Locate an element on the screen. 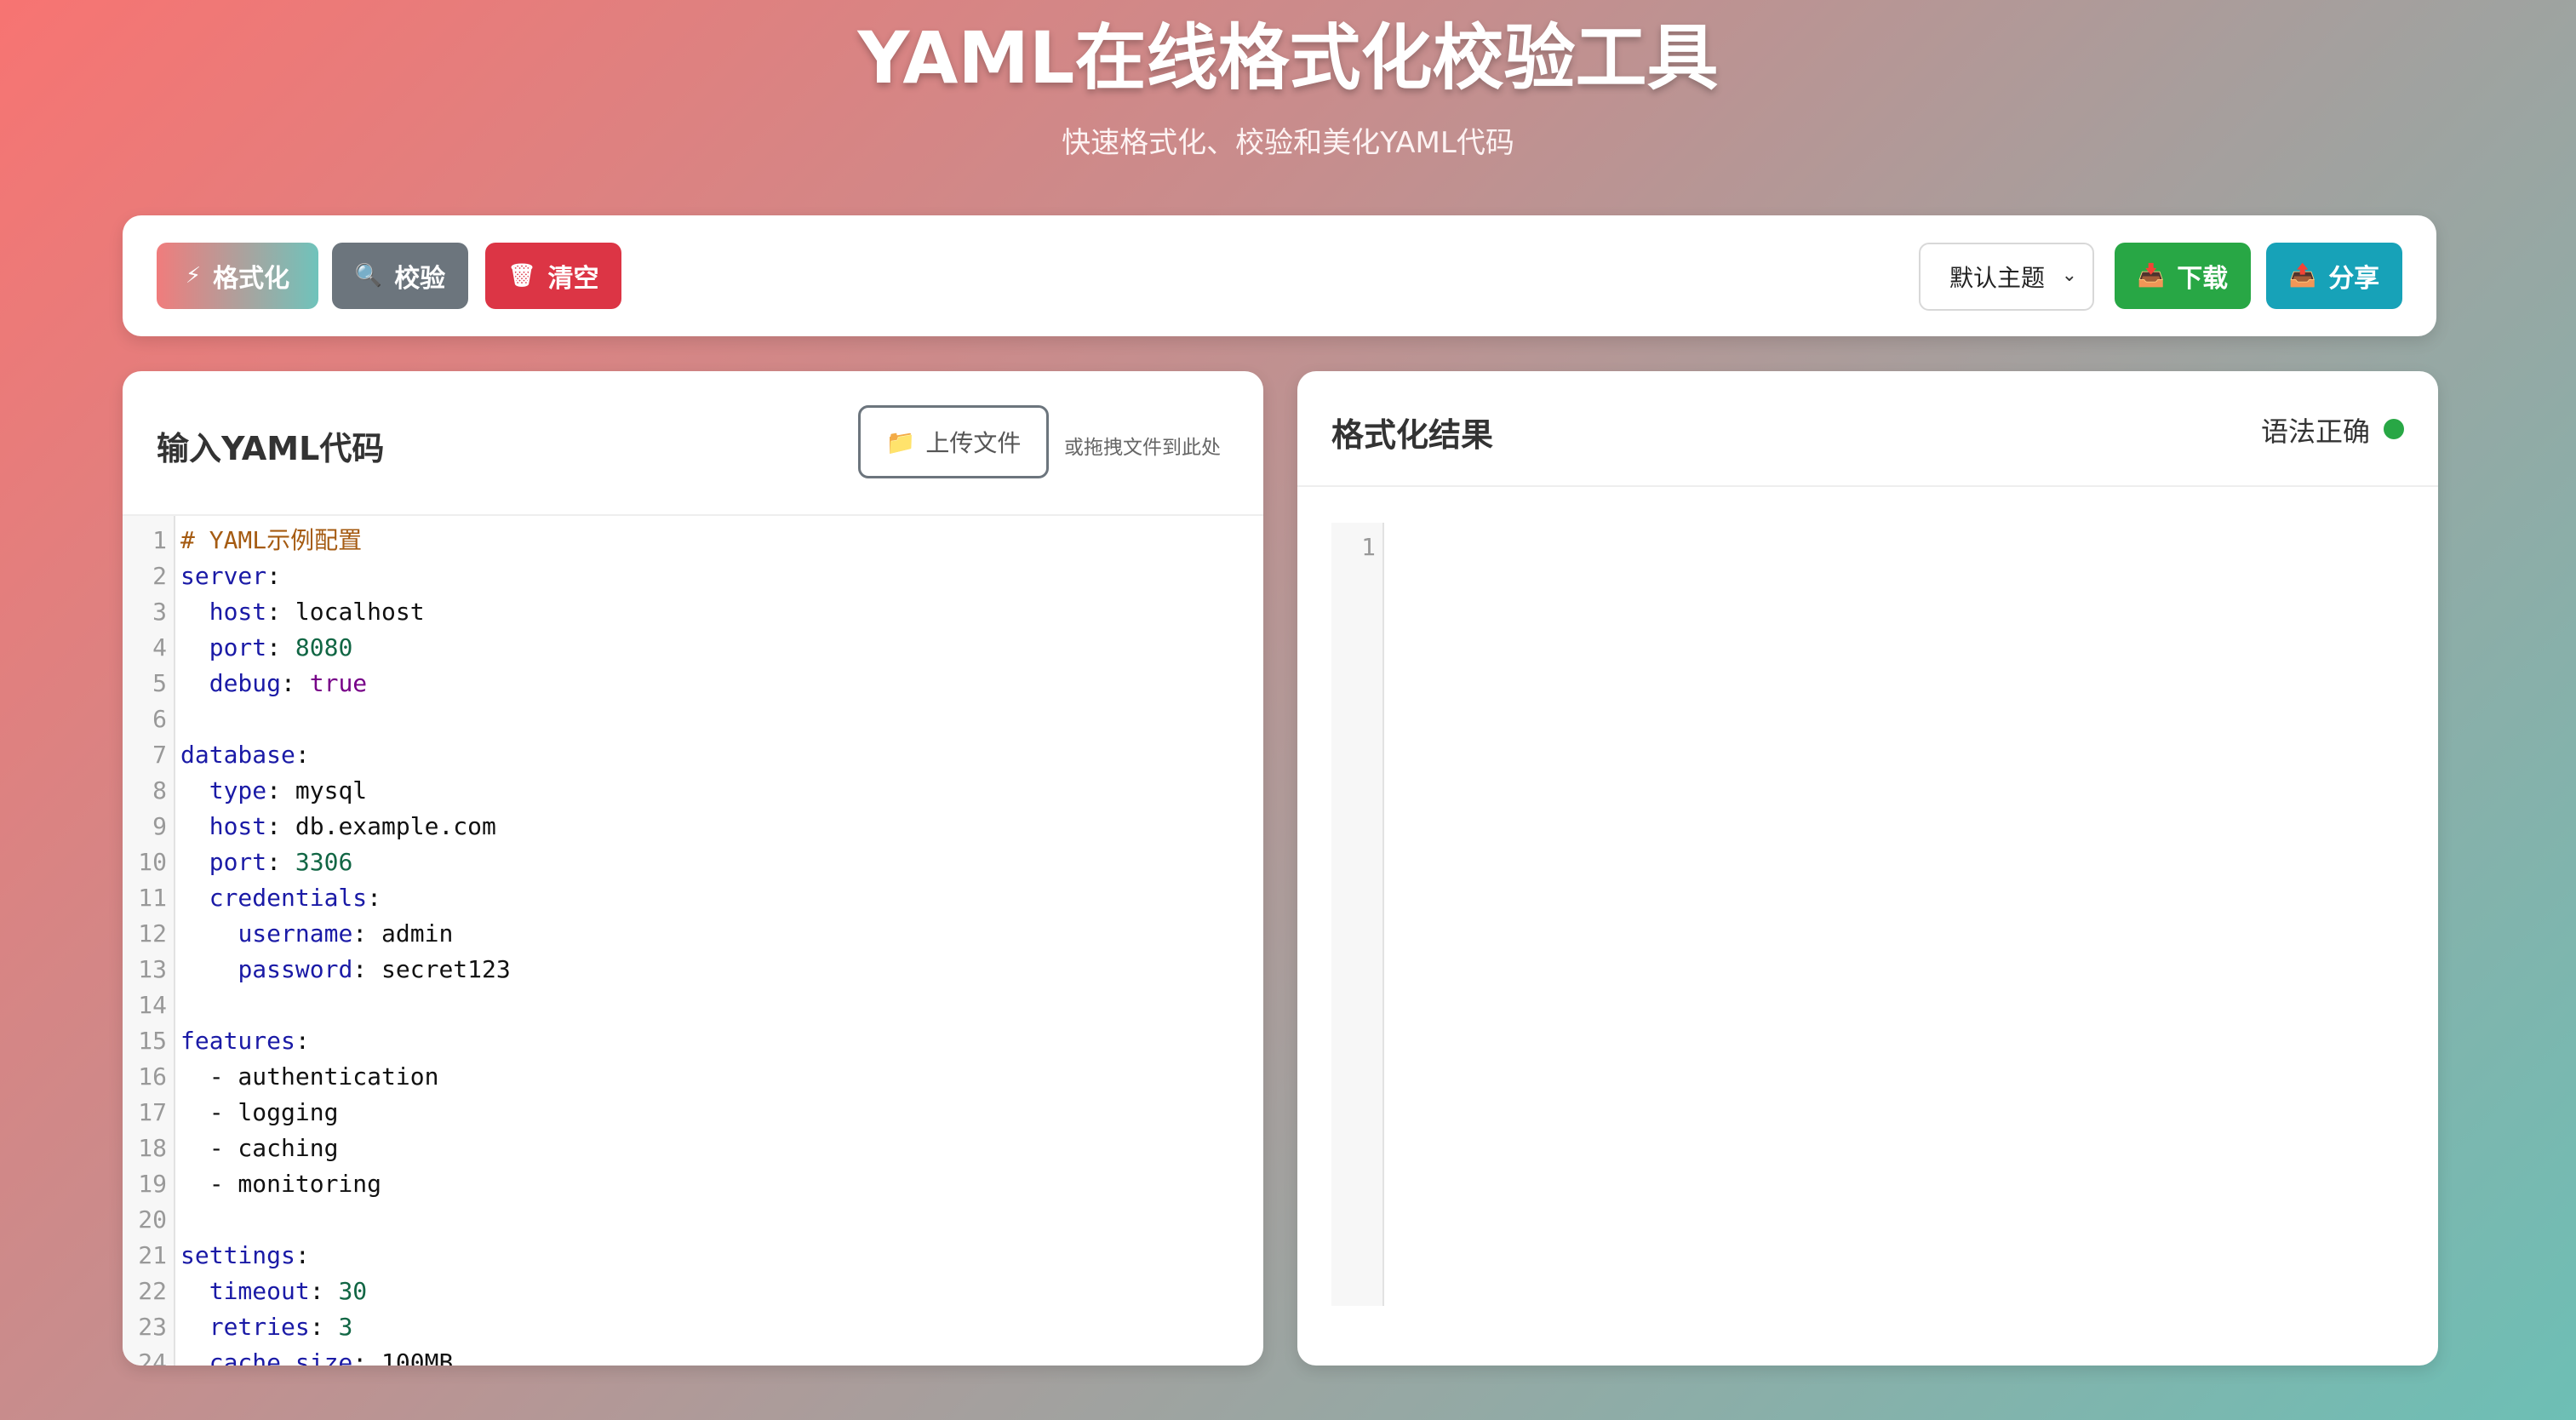 The image size is (2576, 1420). code-line: port: 3306 is located at coordinates (267, 862).